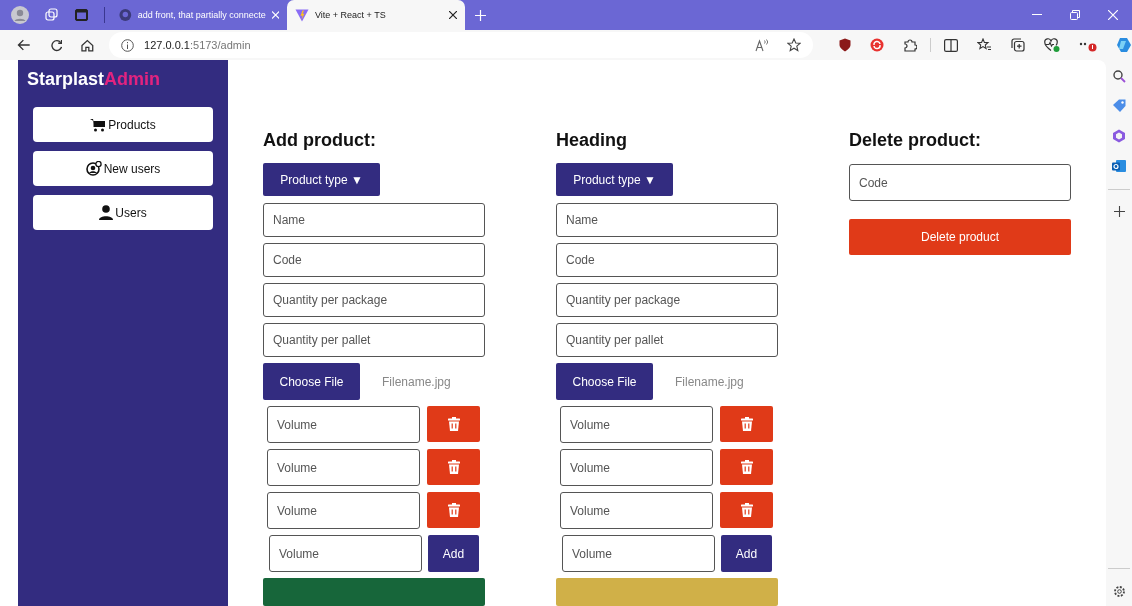 This screenshot has width=1132, height=606. Describe the element at coordinates (56, 45) in the screenshot. I see `reload-icon` at that location.